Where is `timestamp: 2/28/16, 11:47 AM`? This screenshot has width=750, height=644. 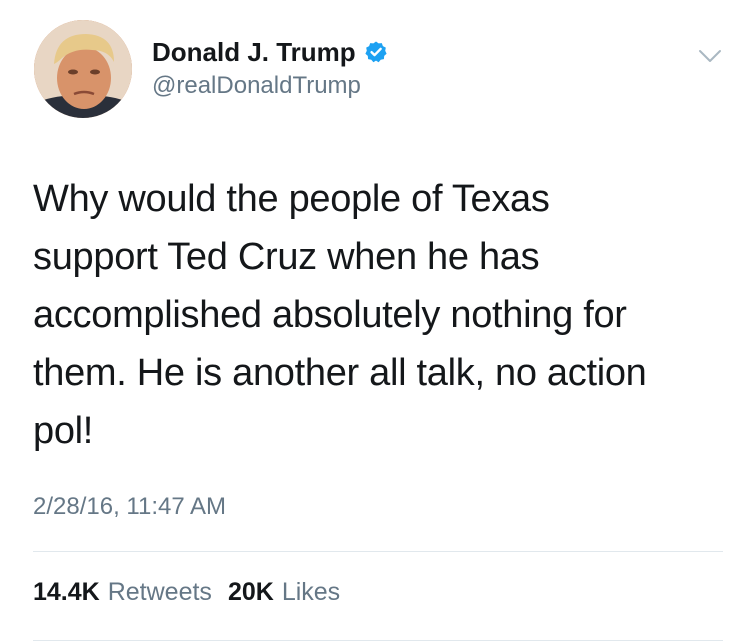
timestamp: 2/28/16, 11:47 AM is located at coordinates (129, 507).